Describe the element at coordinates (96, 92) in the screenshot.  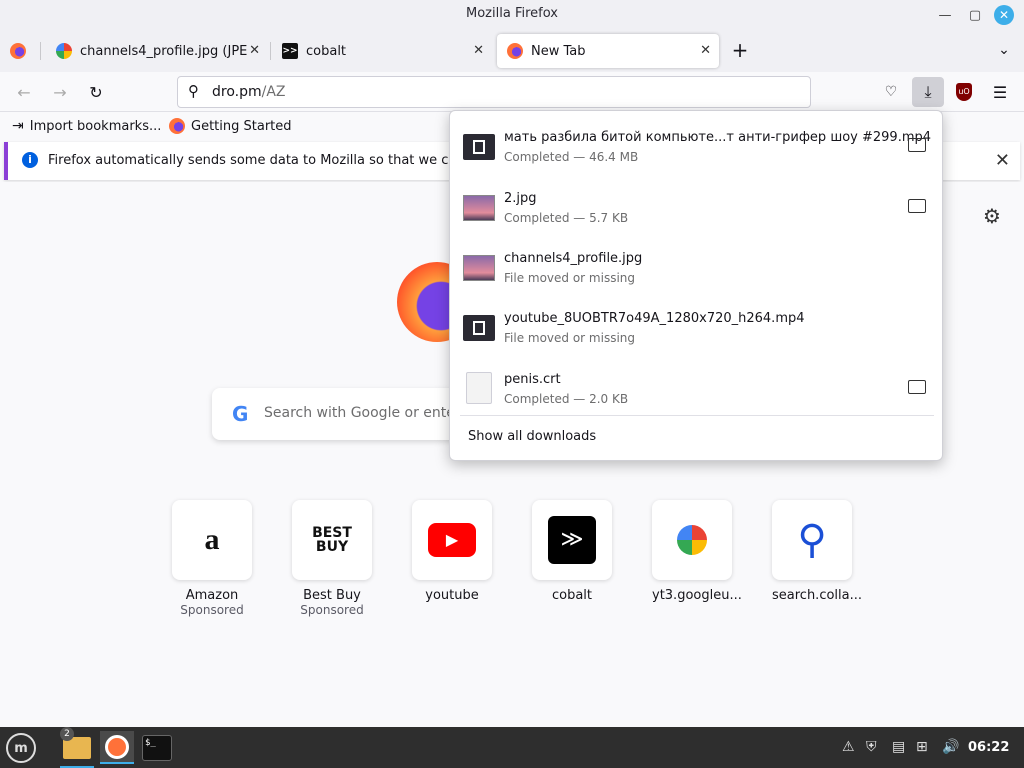
I see `reload-icon: ↻` at that location.